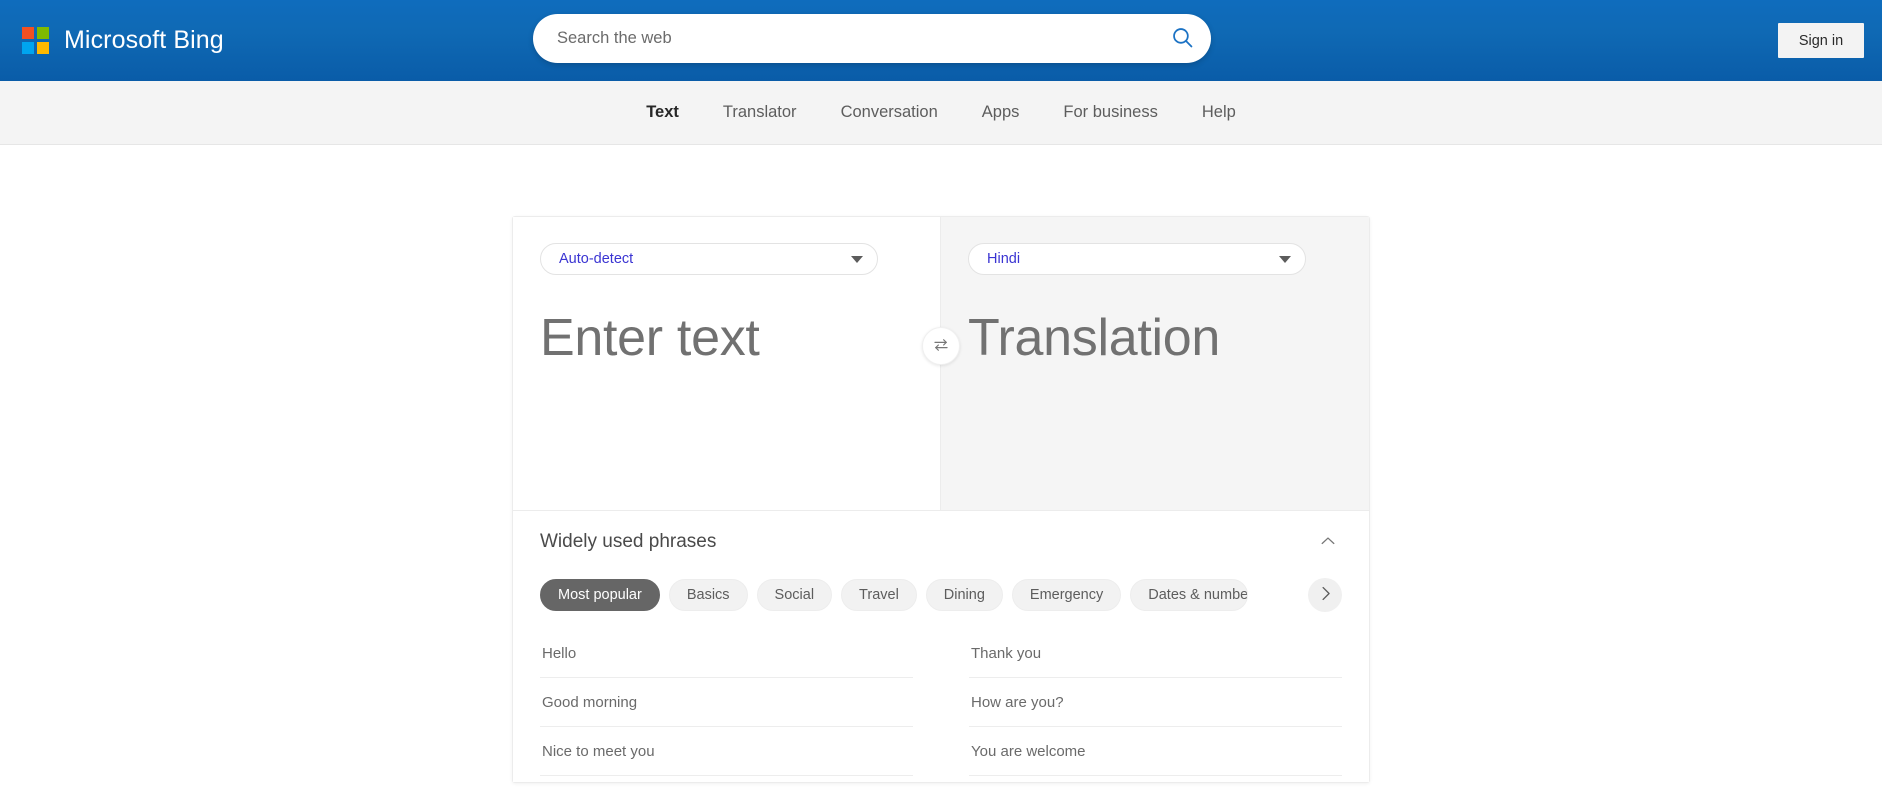 The width and height of the screenshot is (1882, 797). I want to click on nav-item-apps: Apps, so click(1001, 112).